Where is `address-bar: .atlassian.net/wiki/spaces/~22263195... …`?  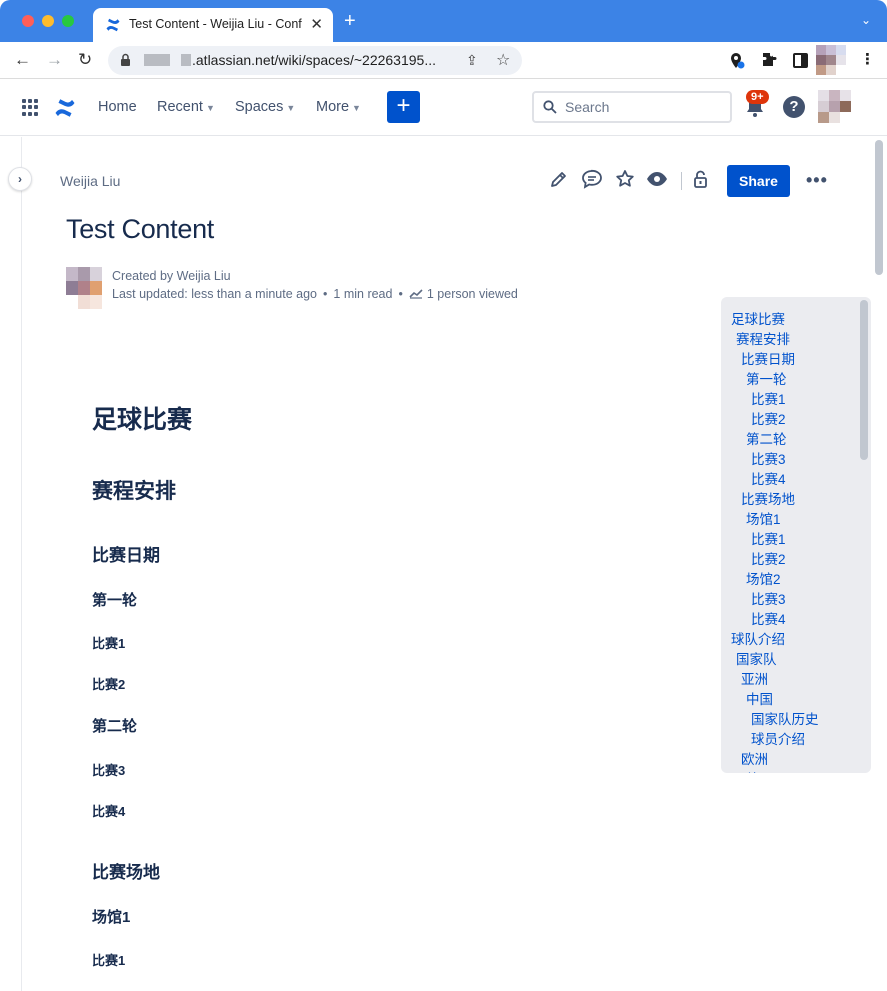 address-bar: .atlassian.net/wiki/spaces/~22263195... … is located at coordinates (315, 60).